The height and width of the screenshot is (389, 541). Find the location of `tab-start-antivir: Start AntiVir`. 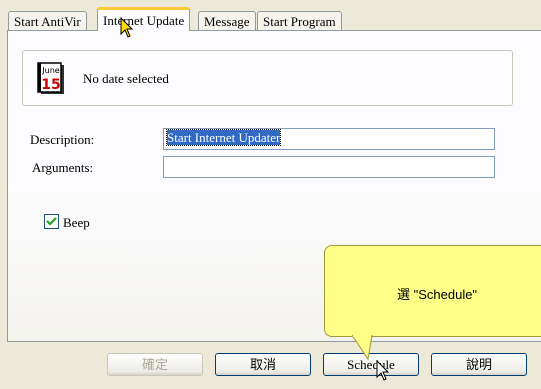

tab-start-antivir: Start AntiVir is located at coordinates (47, 20).